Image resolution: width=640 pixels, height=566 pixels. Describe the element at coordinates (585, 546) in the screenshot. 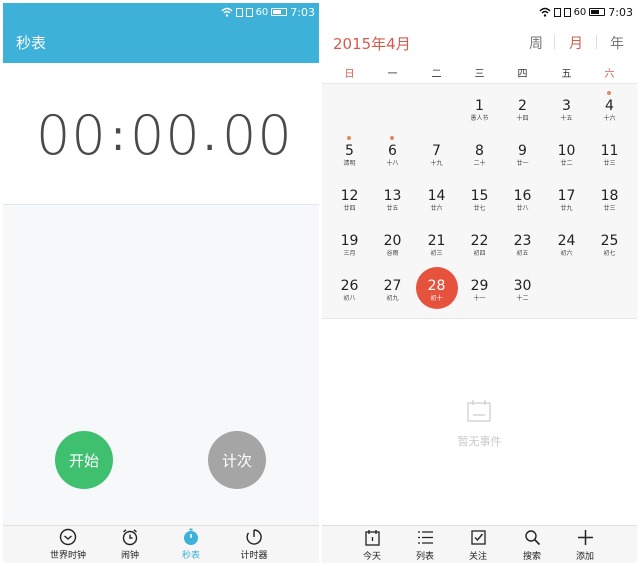

I see `add-button: 添加` at that location.